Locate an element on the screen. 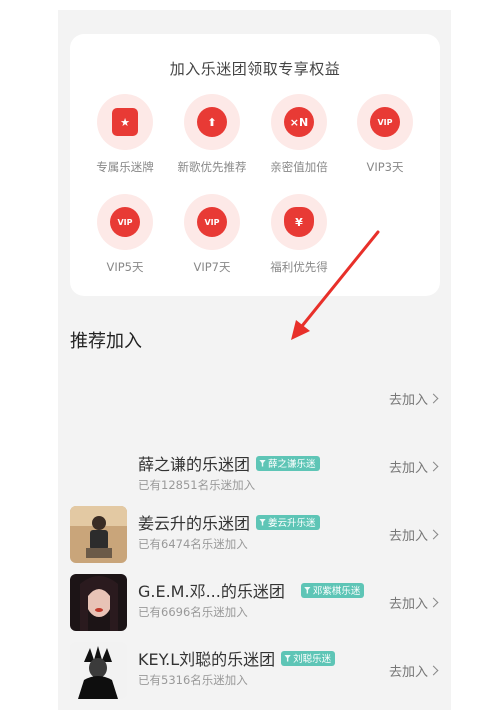  benefit-label: 福利优先得 is located at coordinates (299, 267).